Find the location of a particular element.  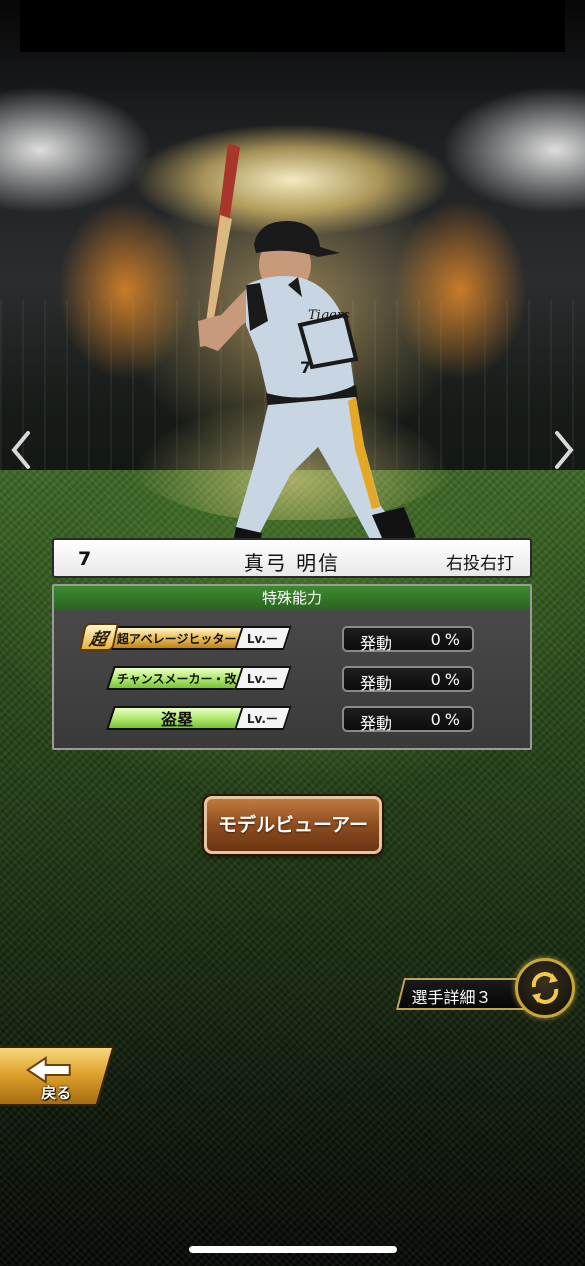

ability-label: チャンスメーカー・改 is located at coordinates (177, 678).